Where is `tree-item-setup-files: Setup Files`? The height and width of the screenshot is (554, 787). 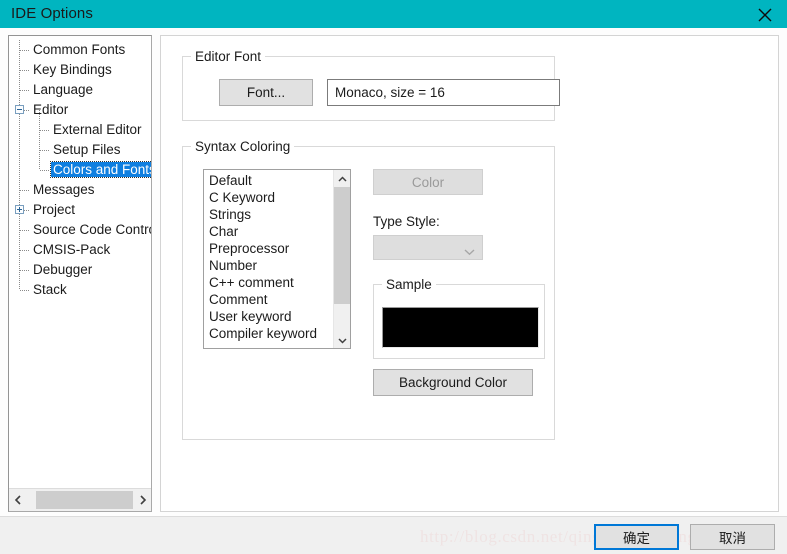
tree-item-setup-files: Setup Files is located at coordinates (87, 150).